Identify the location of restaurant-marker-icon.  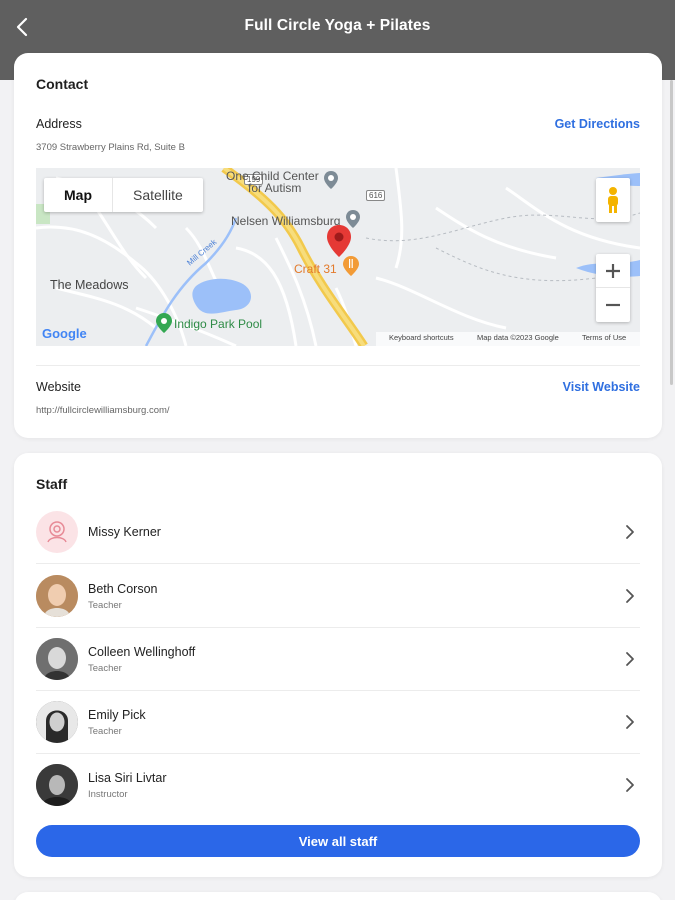
(351, 266).